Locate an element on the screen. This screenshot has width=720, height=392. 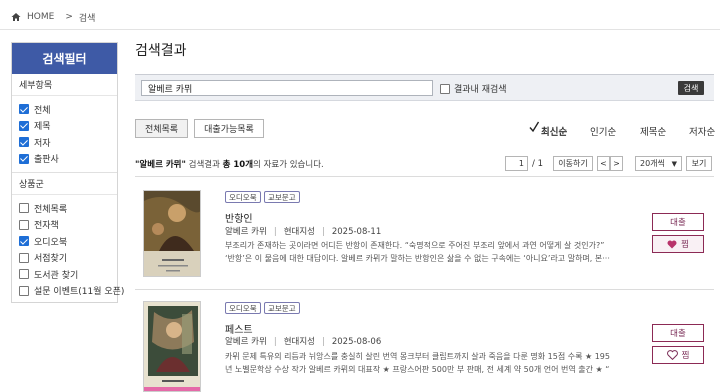
filter-label: 오디오북 is located at coordinates (51, 242).